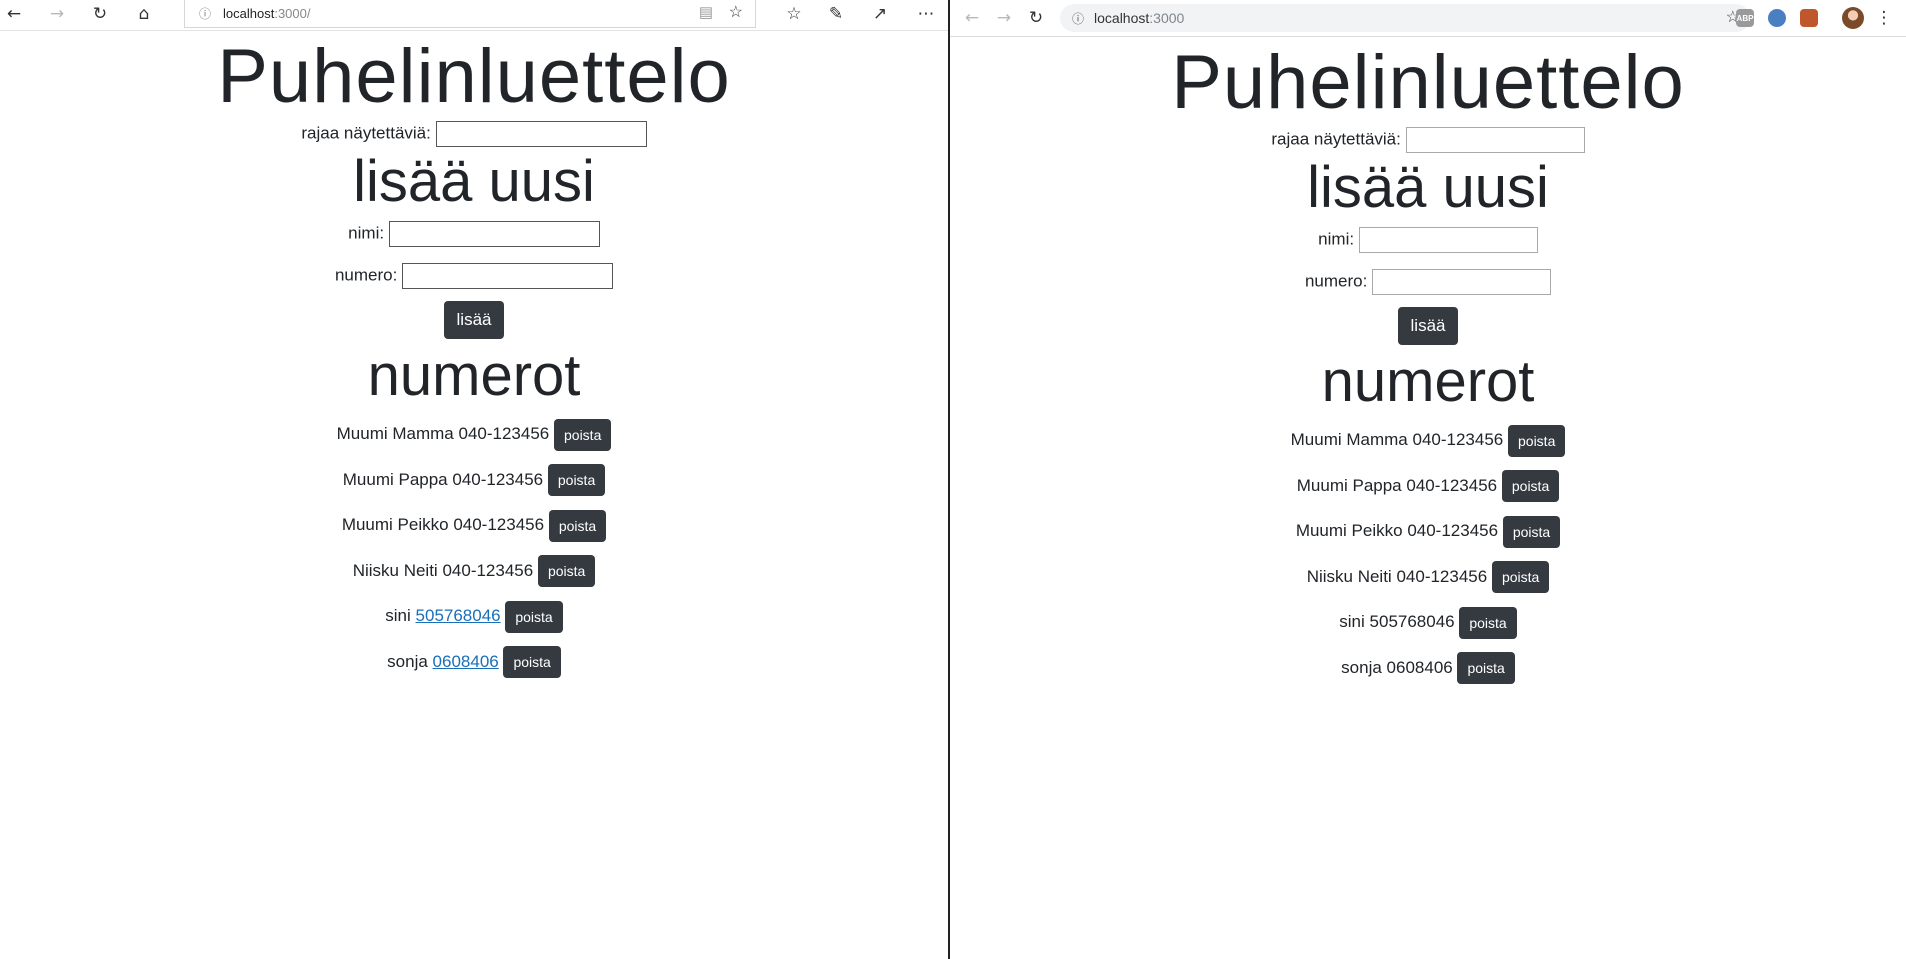 The height and width of the screenshot is (959, 1906). Describe the element at coordinates (736, 12) in the screenshot. I see `favorite-star-icon: ☆` at that location.